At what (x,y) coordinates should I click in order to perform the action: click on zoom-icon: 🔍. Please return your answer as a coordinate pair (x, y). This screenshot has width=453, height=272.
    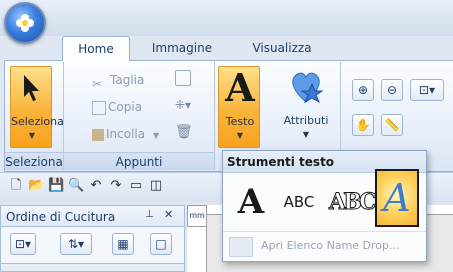
    Looking at the image, I should click on (76, 186).